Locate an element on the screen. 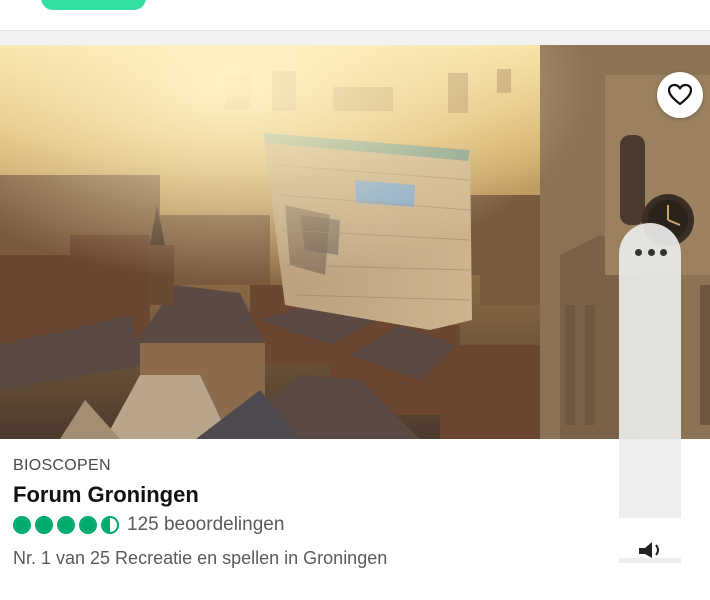  speaker-icon is located at coordinates (649, 550).